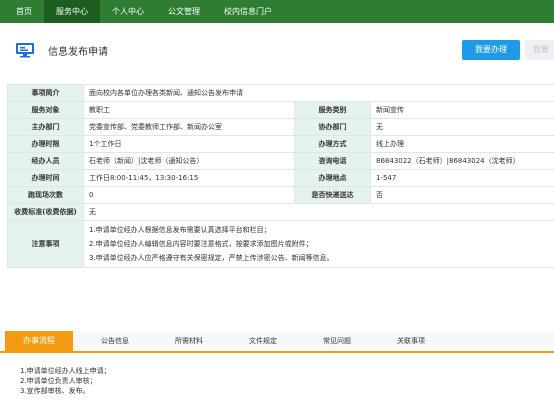  Describe the element at coordinates (189, 144) in the screenshot. I see `deadline-value: 1个工作日` at that location.